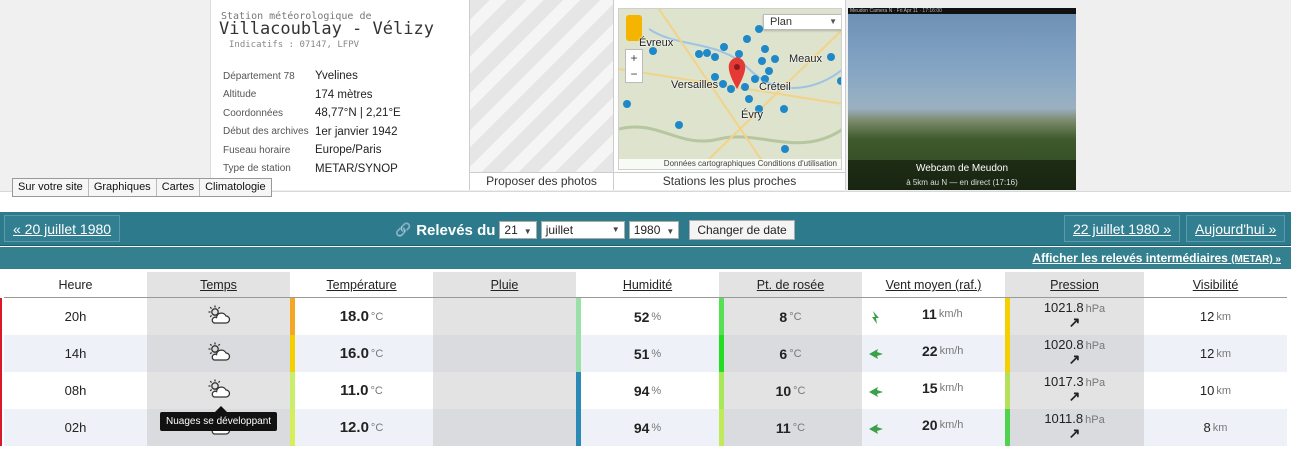  What do you see at coordinates (1236, 228) in the screenshot?
I see `today-link: Aujourd'hui »` at bounding box center [1236, 228].